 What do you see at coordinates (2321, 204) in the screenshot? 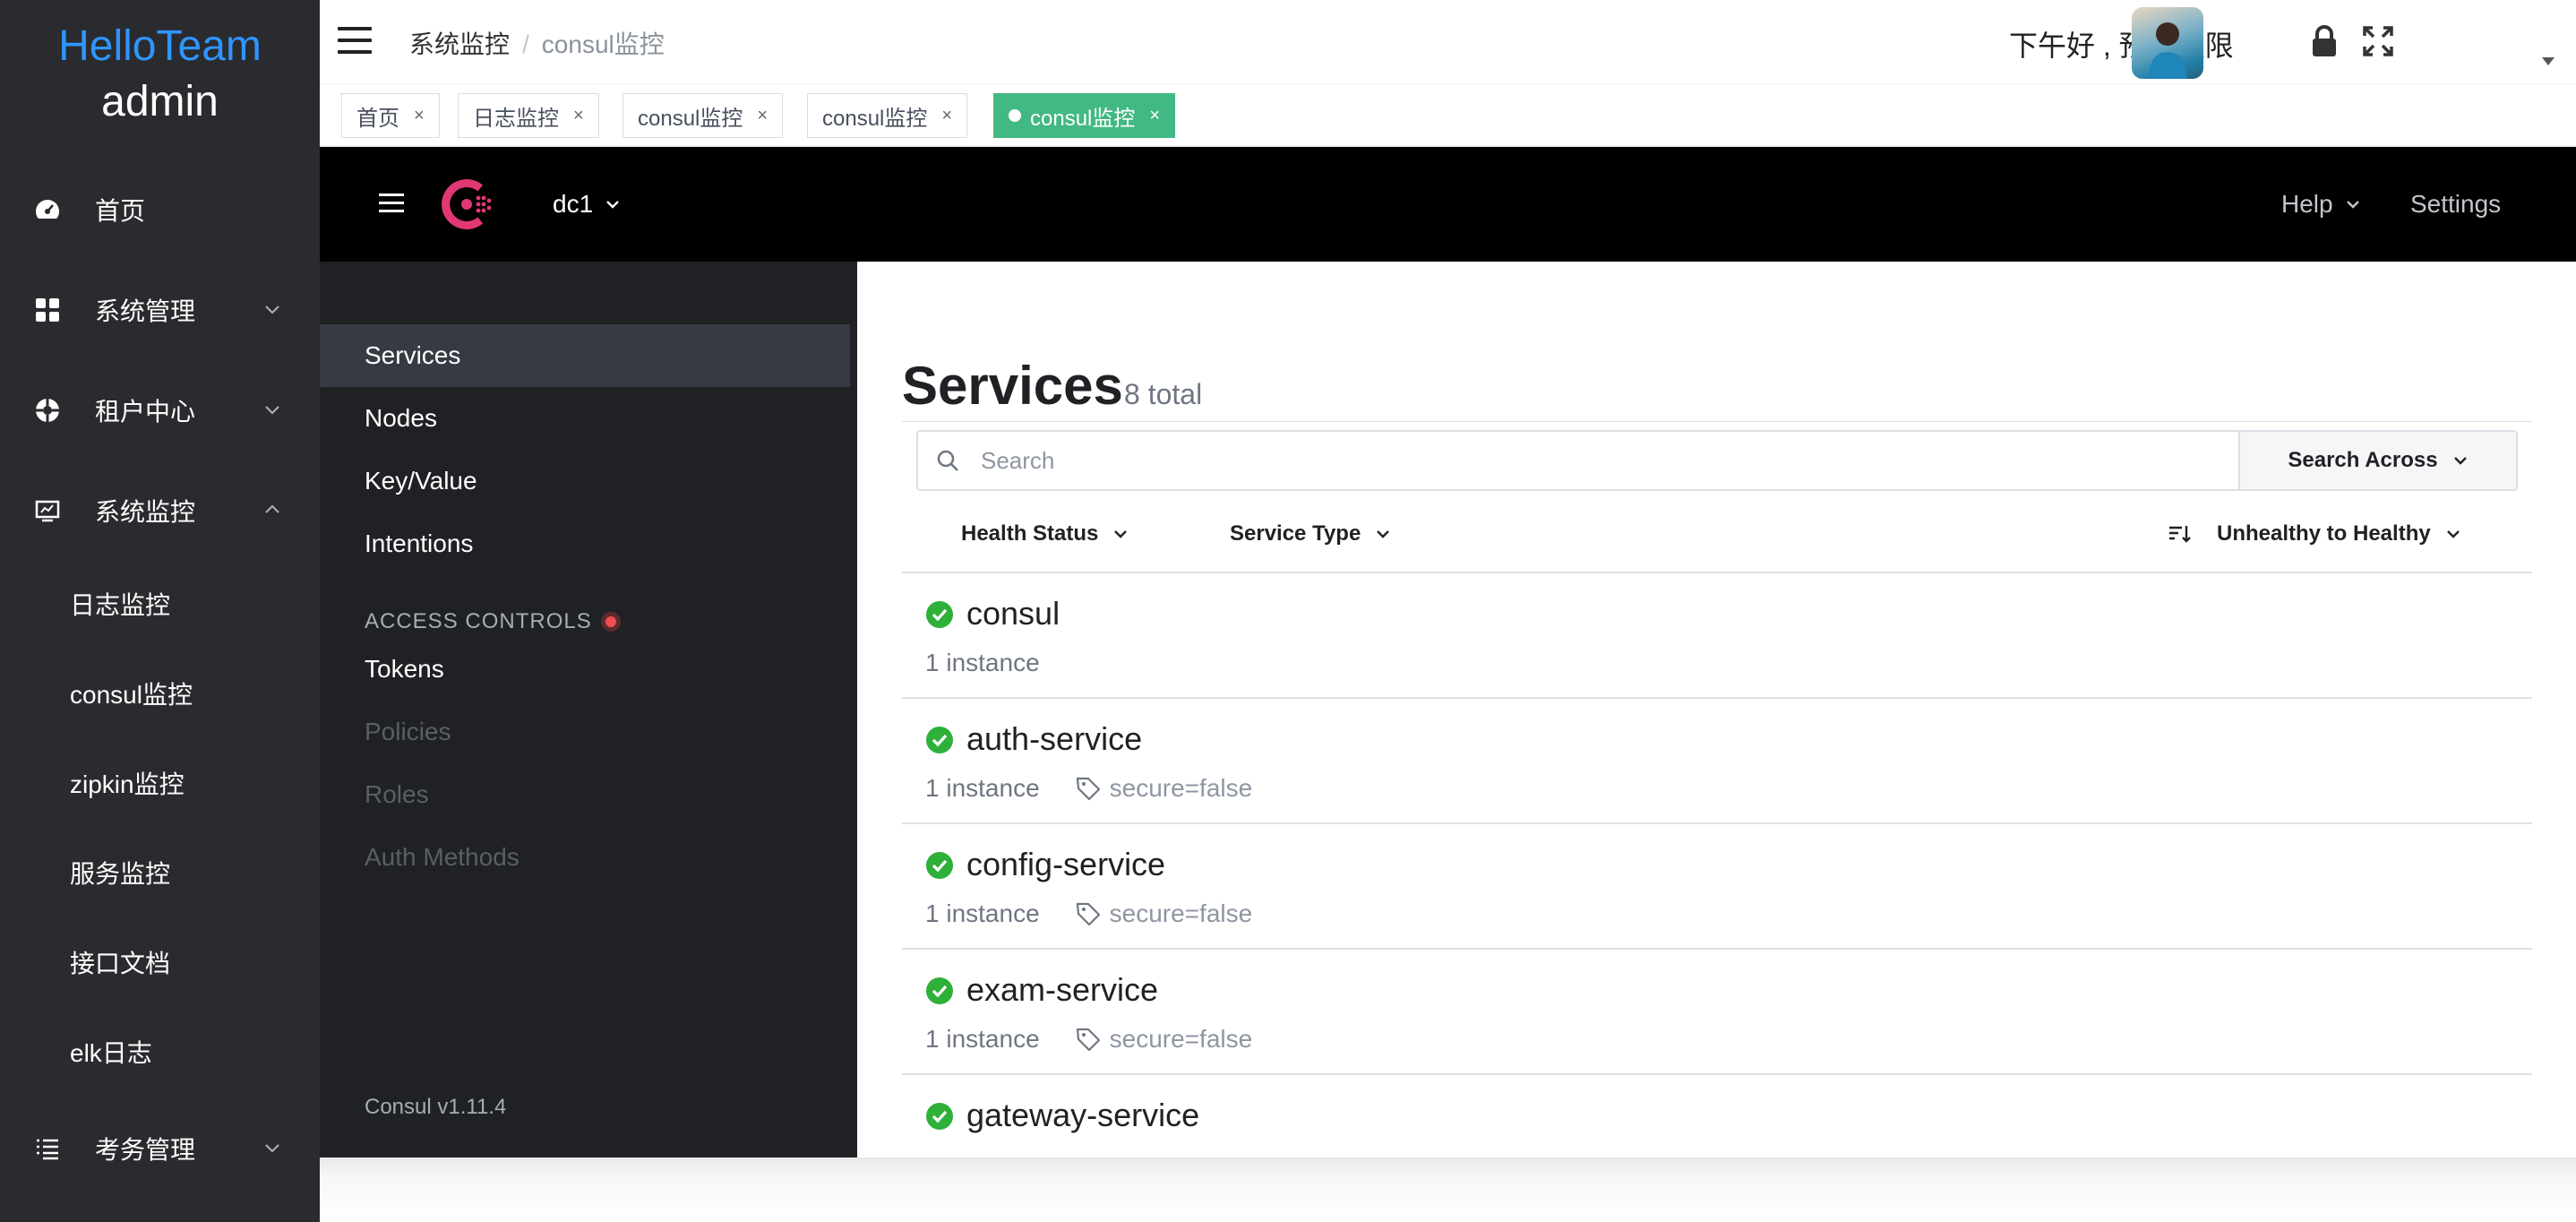
I see `help-menu: Help` at bounding box center [2321, 204].